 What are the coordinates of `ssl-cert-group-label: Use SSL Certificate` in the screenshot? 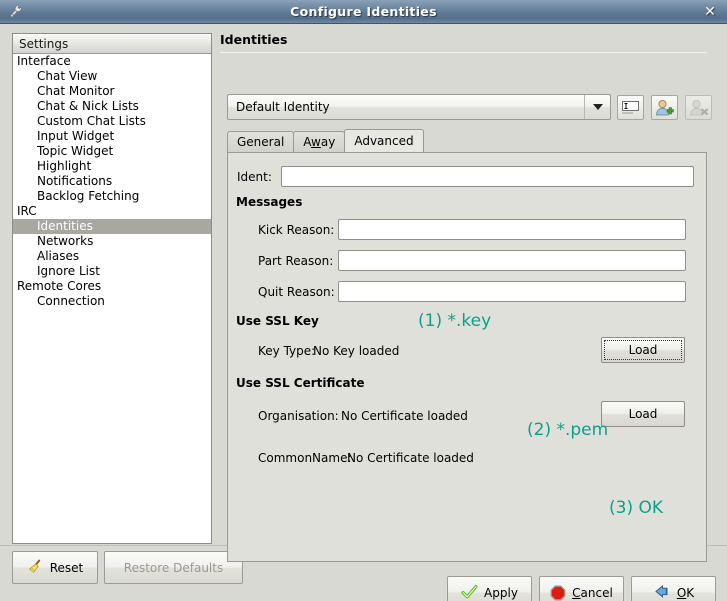 It's located at (300, 383).